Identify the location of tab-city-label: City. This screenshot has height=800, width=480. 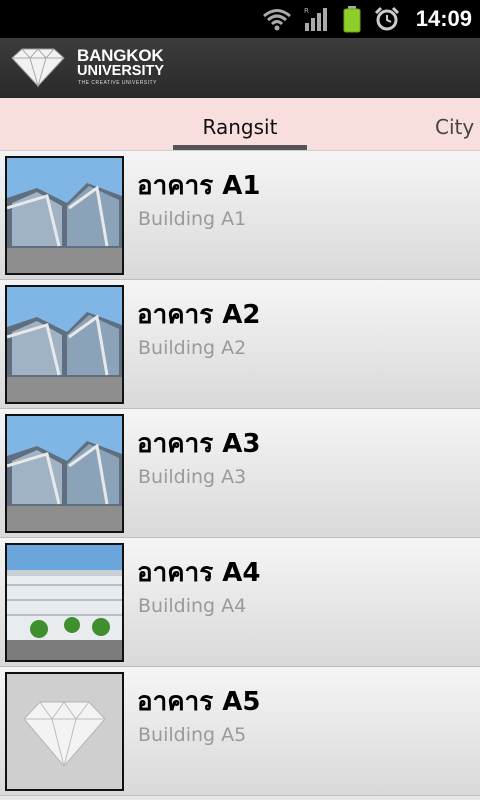
(455, 127).